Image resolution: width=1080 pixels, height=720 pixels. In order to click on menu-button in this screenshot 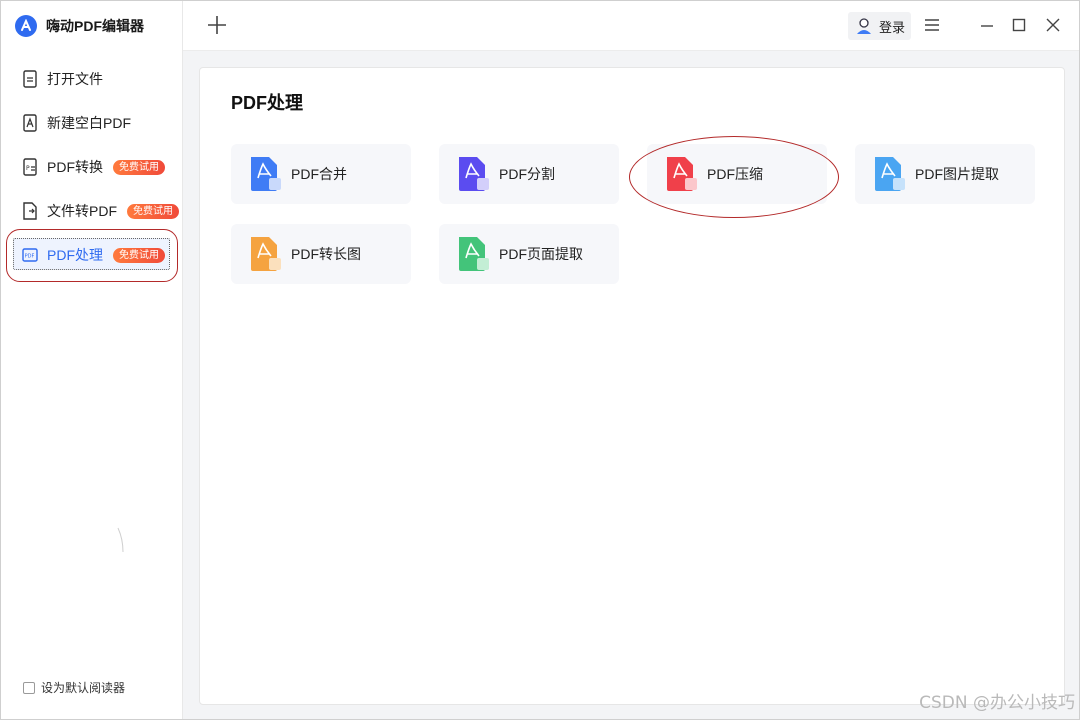, I will do `click(932, 25)`.